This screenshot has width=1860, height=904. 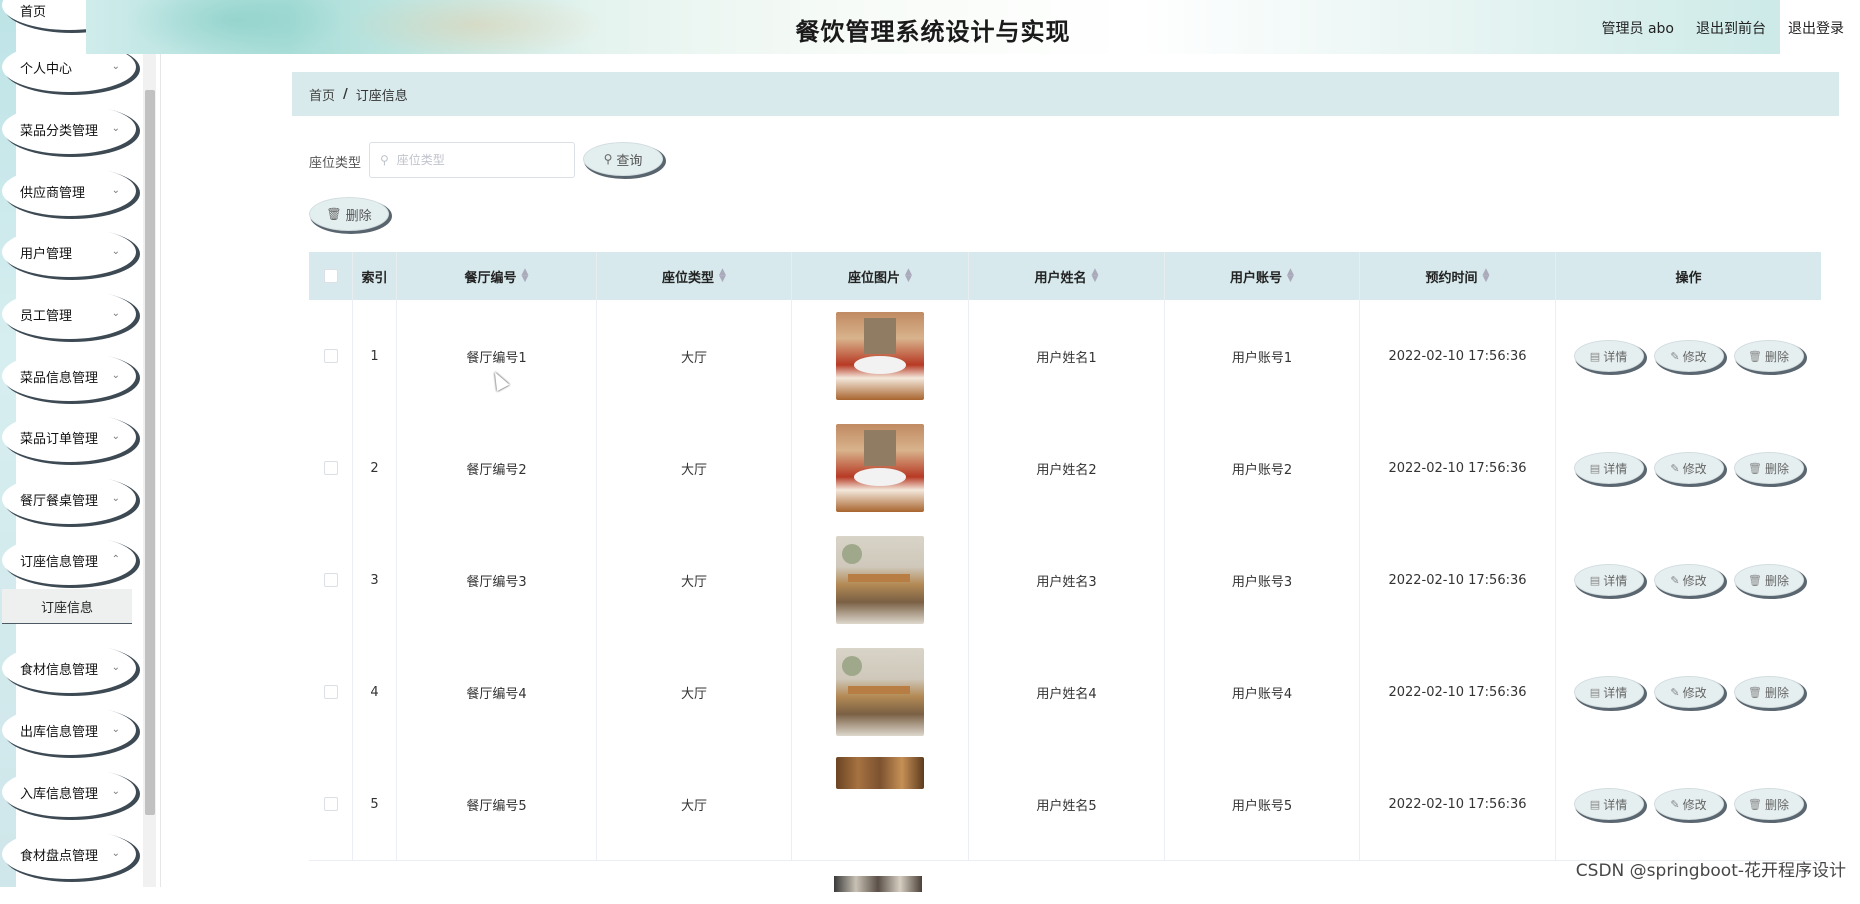 I want to click on header-user-account: 用户账号 ▲ ▼, so click(x=1262, y=276).